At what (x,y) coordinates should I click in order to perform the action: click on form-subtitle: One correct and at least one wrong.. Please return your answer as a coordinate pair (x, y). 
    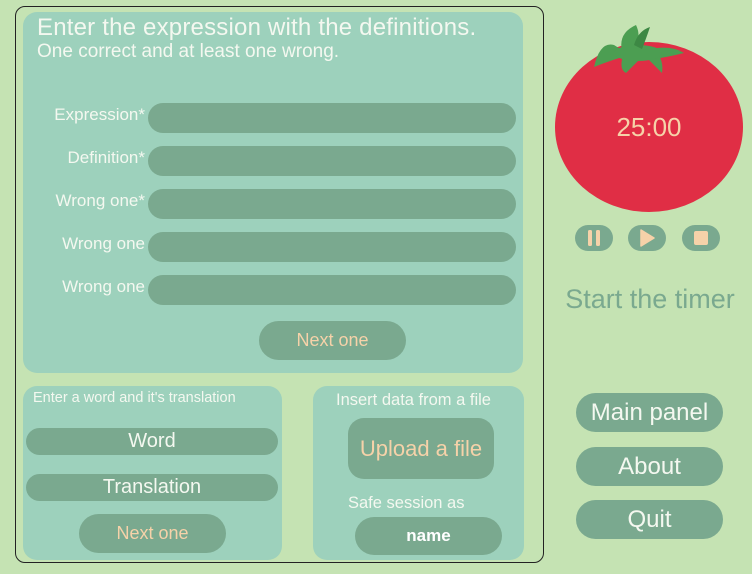
    Looking at the image, I should click on (188, 51).